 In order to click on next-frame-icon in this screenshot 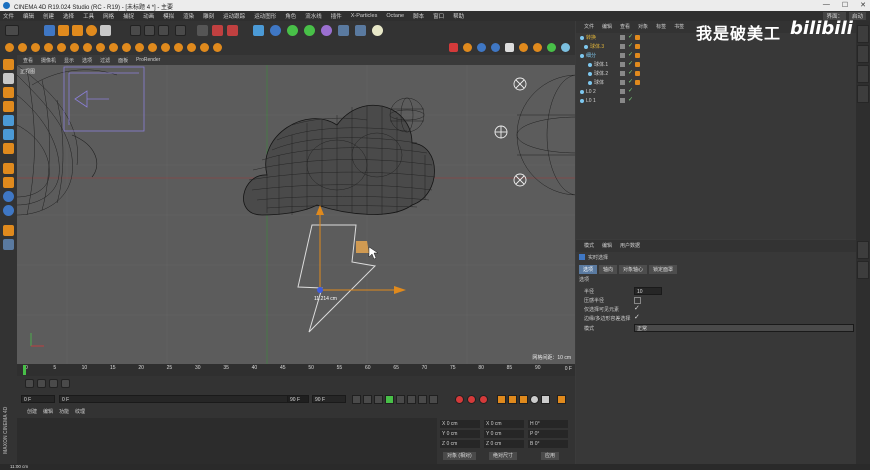, I will do `click(400, 399)`.